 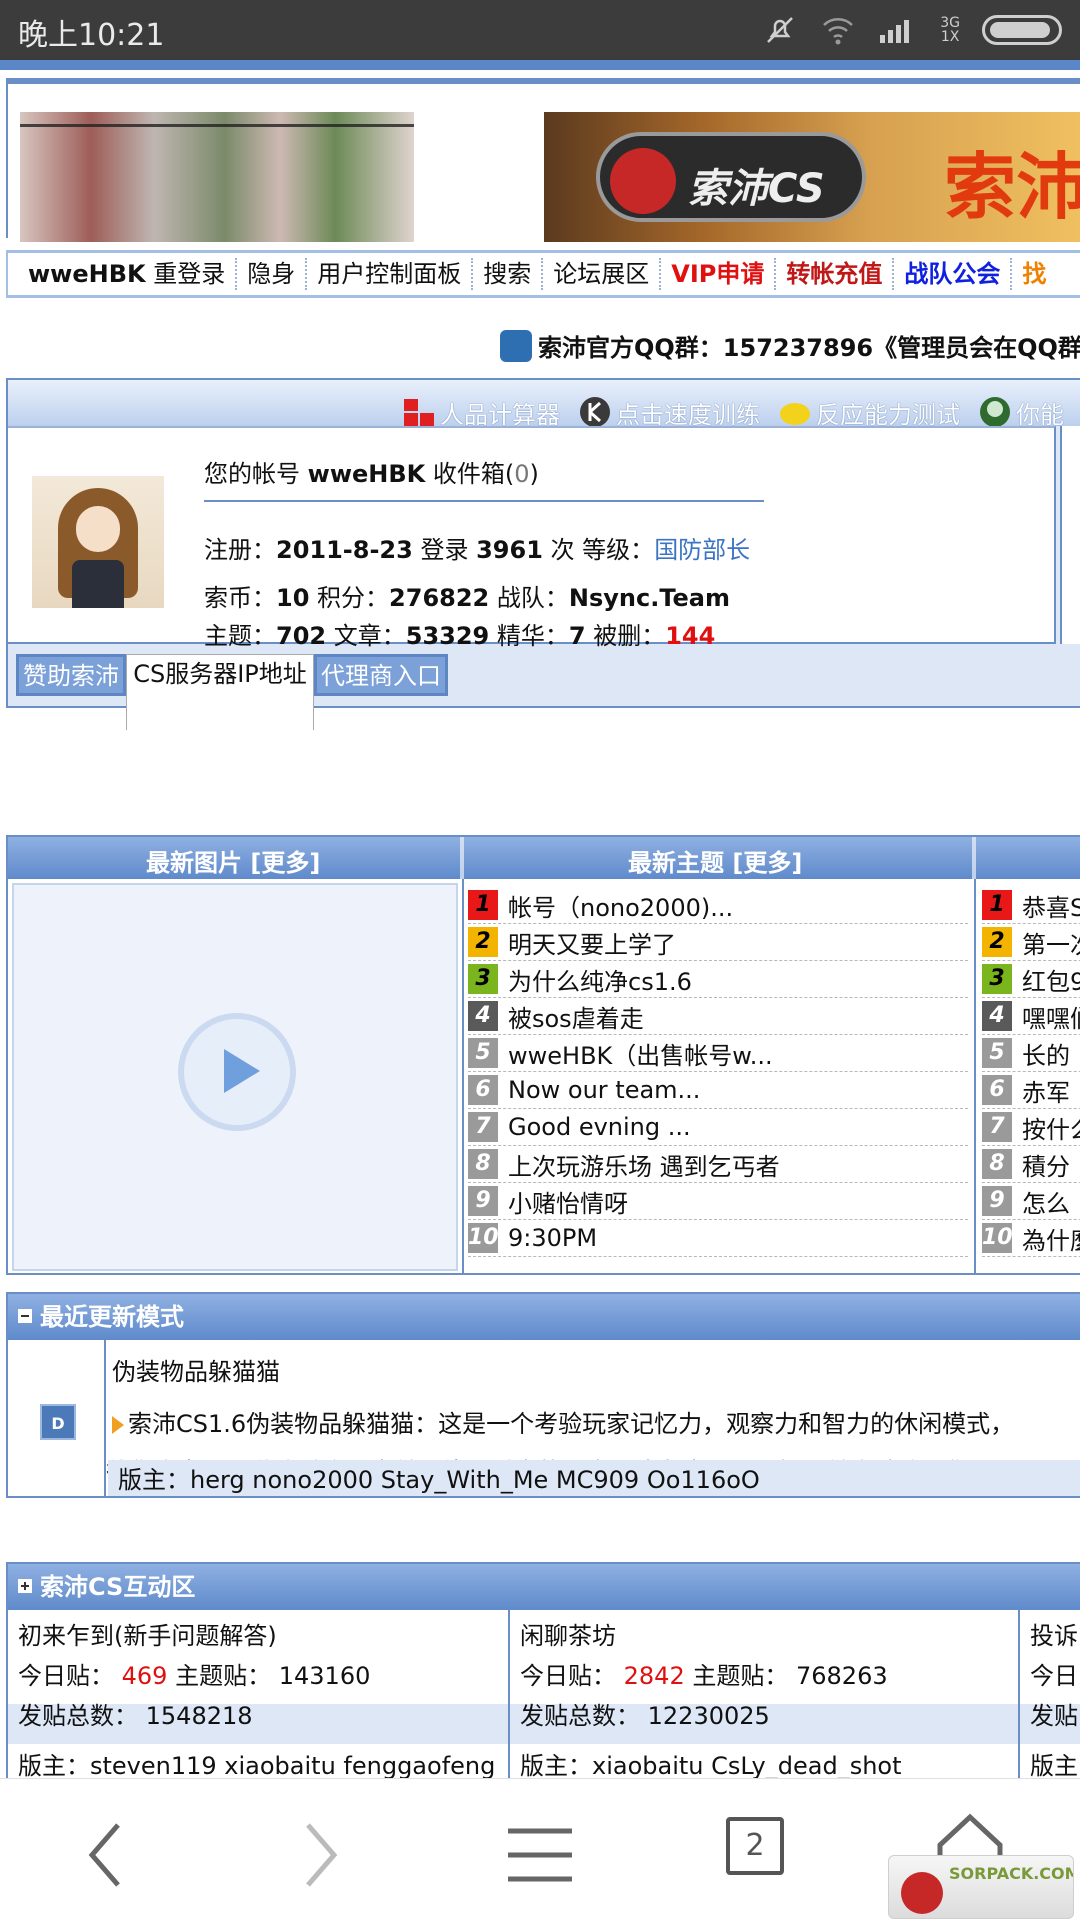 What do you see at coordinates (217, 177) in the screenshot?
I see `left-banner-image` at bounding box center [217, 177].